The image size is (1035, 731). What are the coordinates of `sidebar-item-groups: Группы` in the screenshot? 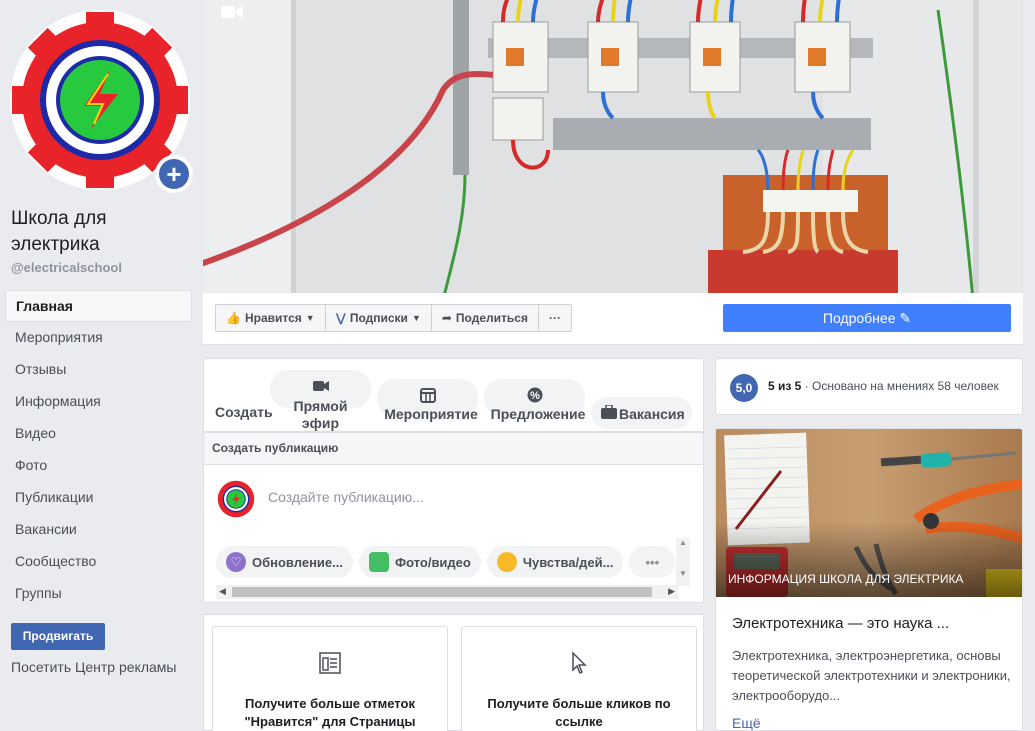 It's located at (98, 594).